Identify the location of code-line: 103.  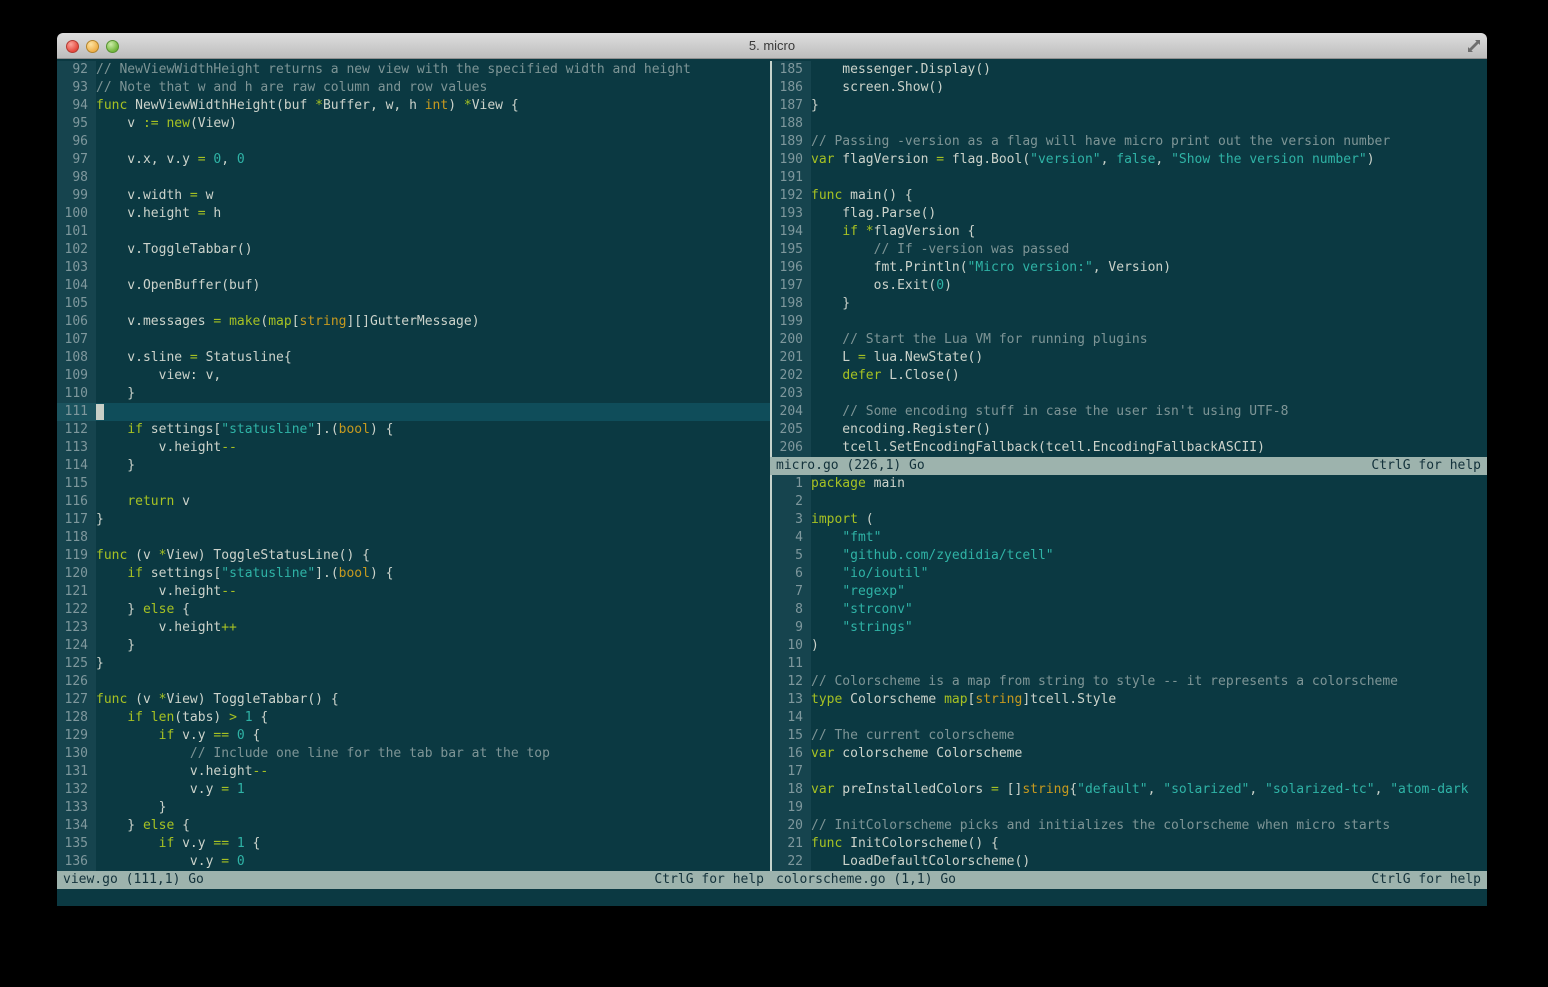
(413, 268).